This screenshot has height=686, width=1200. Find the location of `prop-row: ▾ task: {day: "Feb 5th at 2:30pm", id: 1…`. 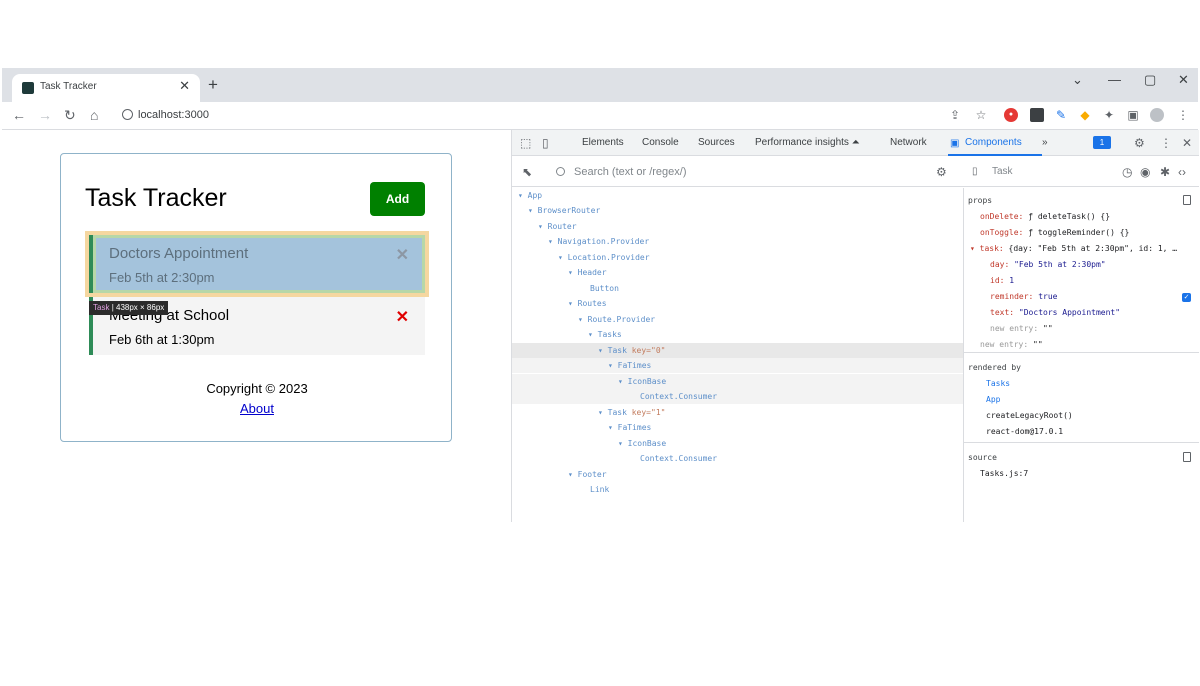

prop-row: ▾ task: {day: "Feb 5th at 2:30pm", id: 1… is located at coordinates (1073, 248).